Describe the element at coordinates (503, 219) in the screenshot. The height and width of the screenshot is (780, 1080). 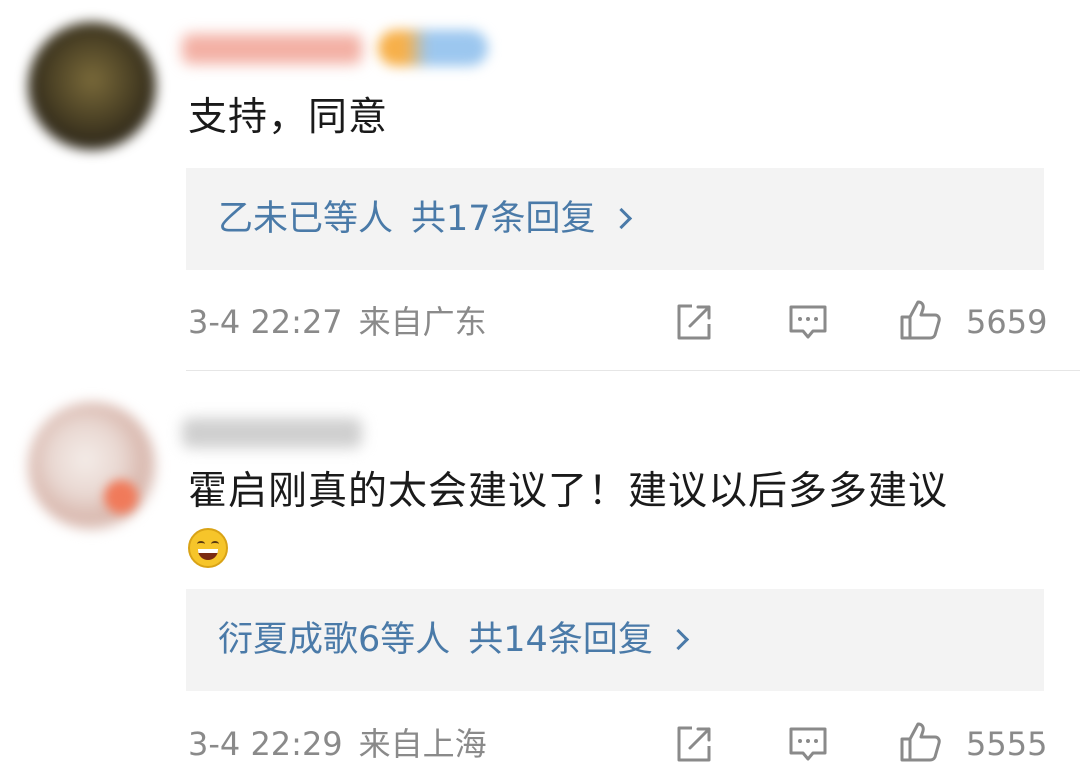
I see `replies-count: 共17条回复` at that location.